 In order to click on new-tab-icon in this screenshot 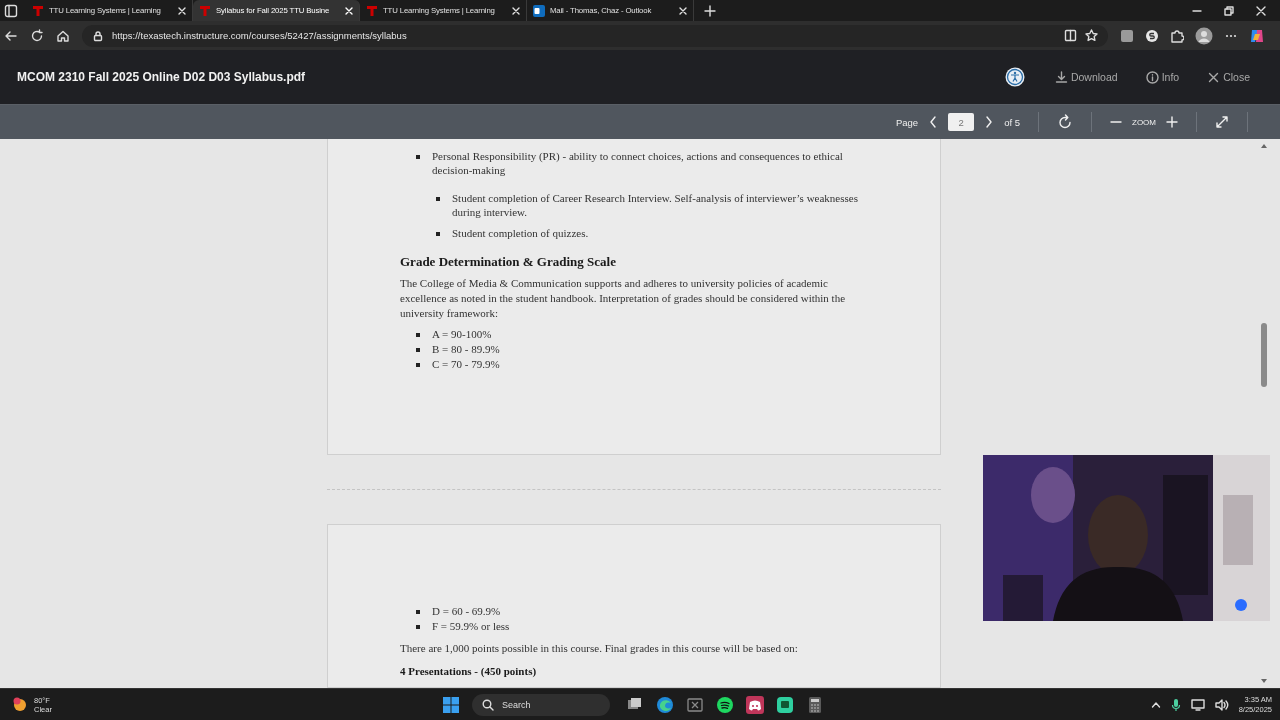, I will do `click(710, 10)`.